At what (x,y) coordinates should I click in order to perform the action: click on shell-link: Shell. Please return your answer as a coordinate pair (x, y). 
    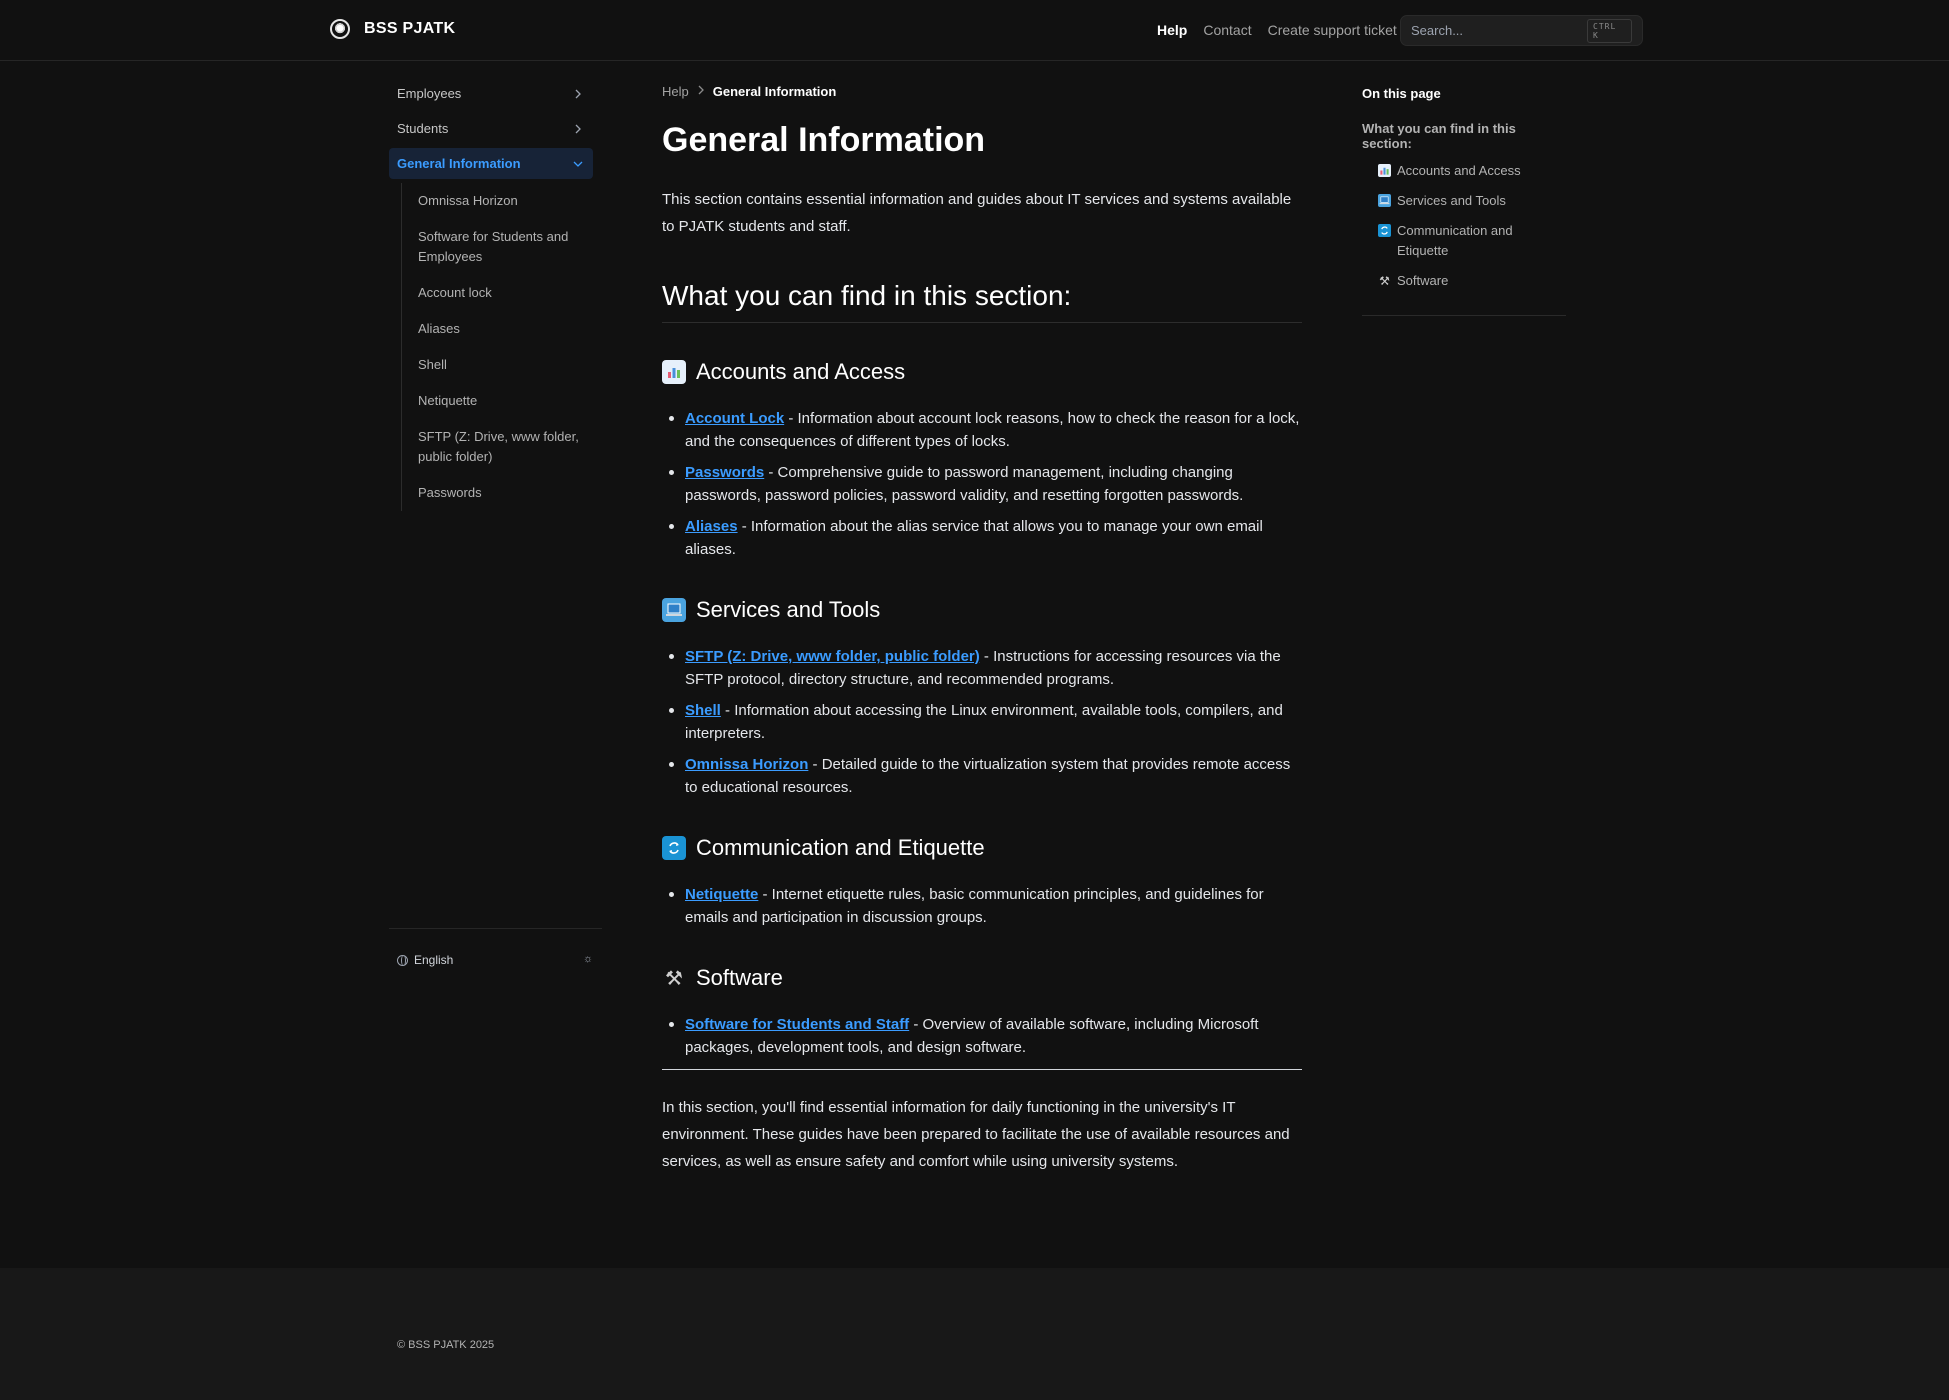
    Looking at the image, I should click on (703, 710).